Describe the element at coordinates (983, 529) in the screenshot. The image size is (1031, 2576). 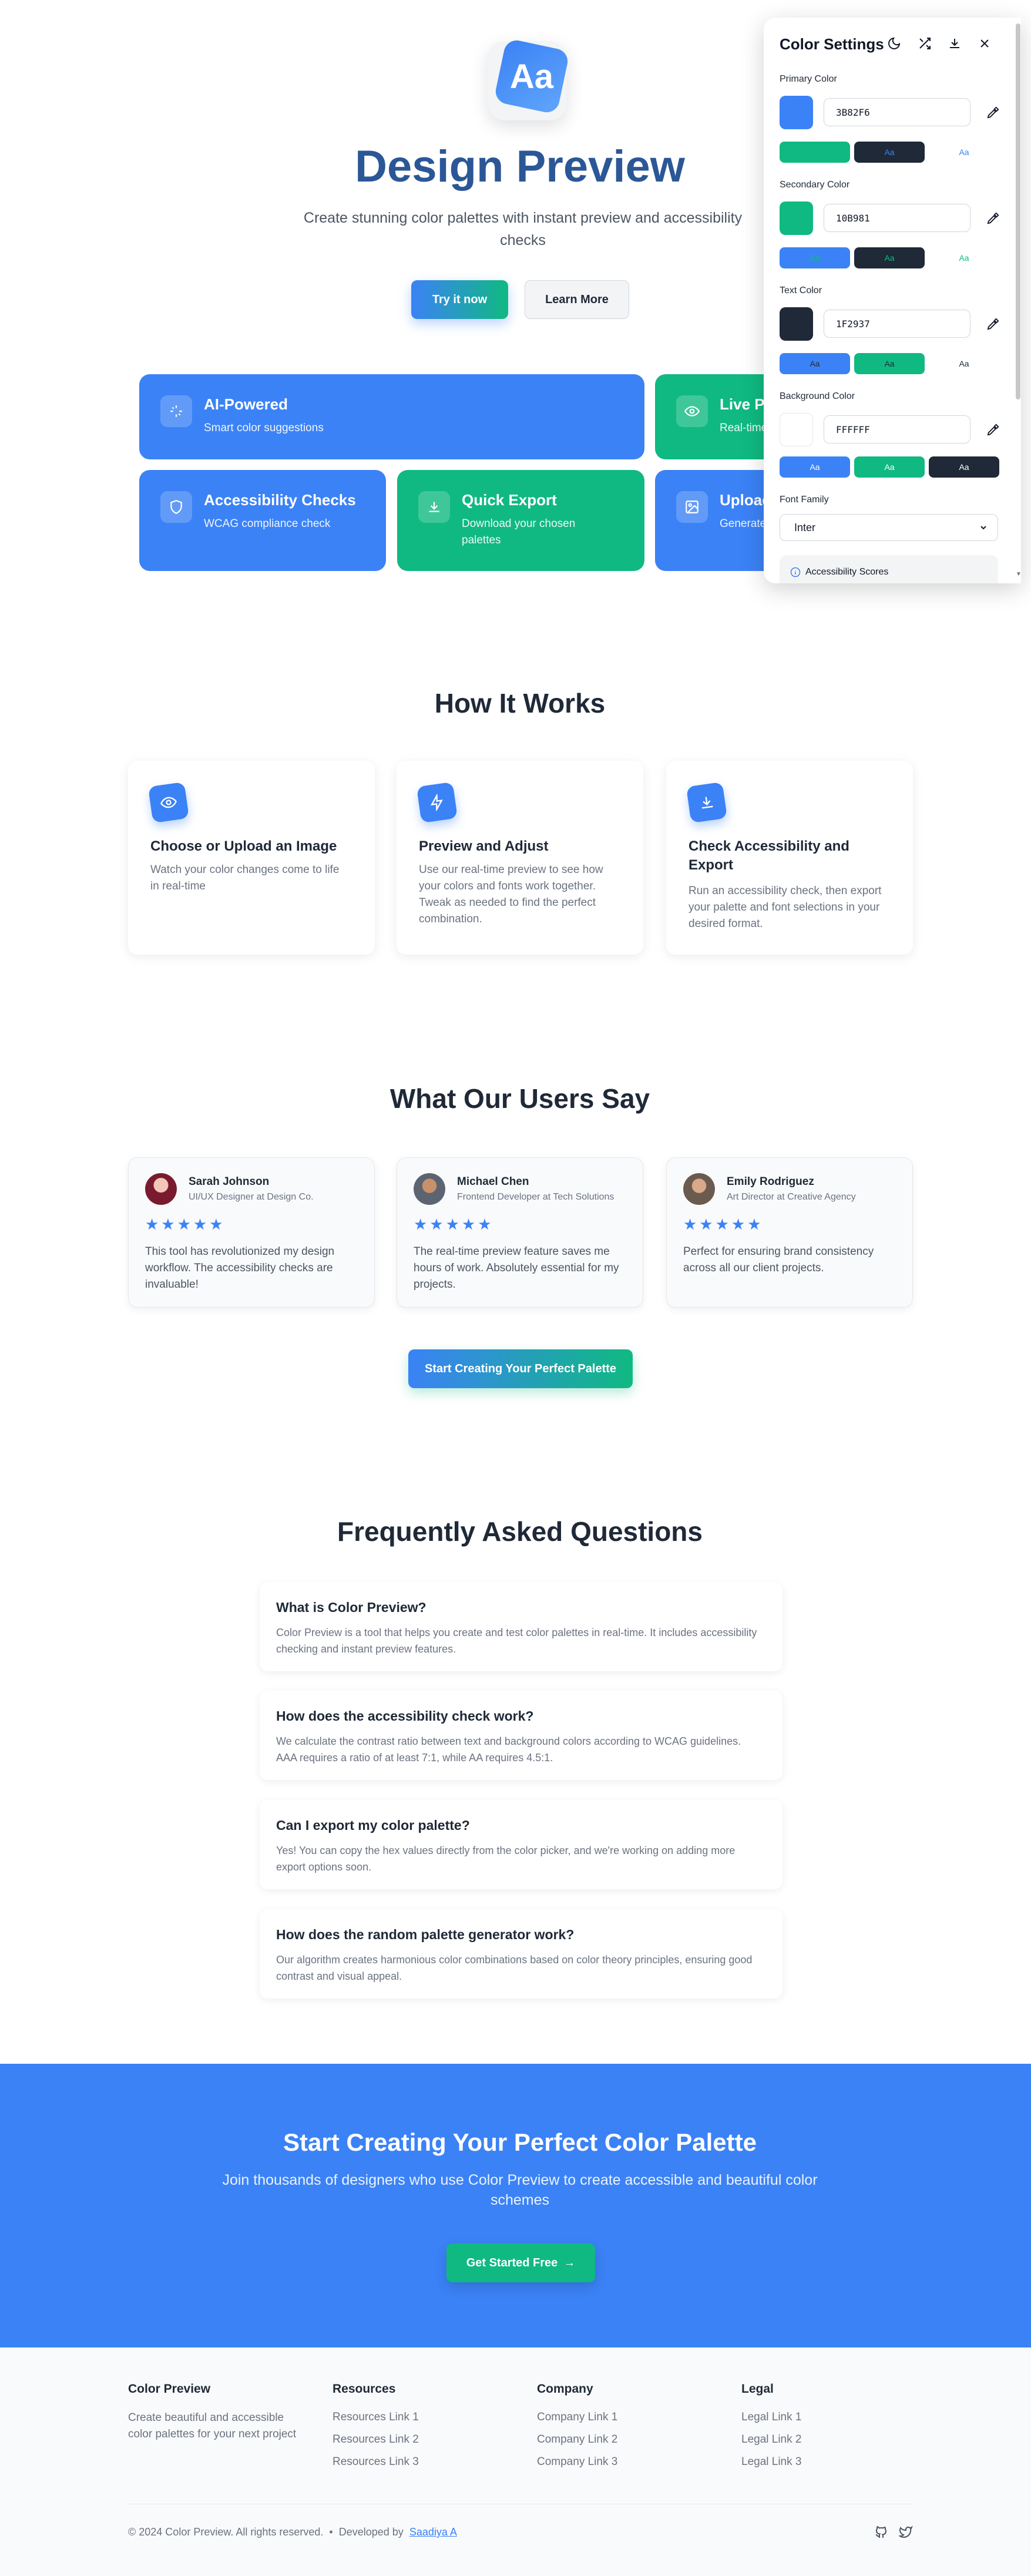
I see `chevron-down-icon` at that location.